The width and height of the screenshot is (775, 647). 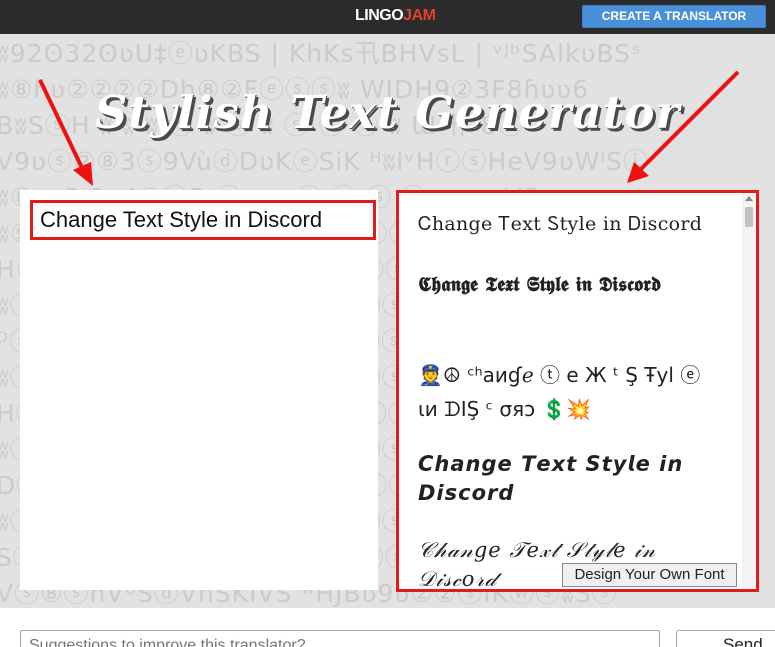 I want to click on pattern-row: V9ʋⓢ②⑧3ⓢ9VùⓓDʋKⓔSiK ᴴʬlᵛHⓡⓢHeV9ʋWᴵSⓘ, so click(x=324, y=161).